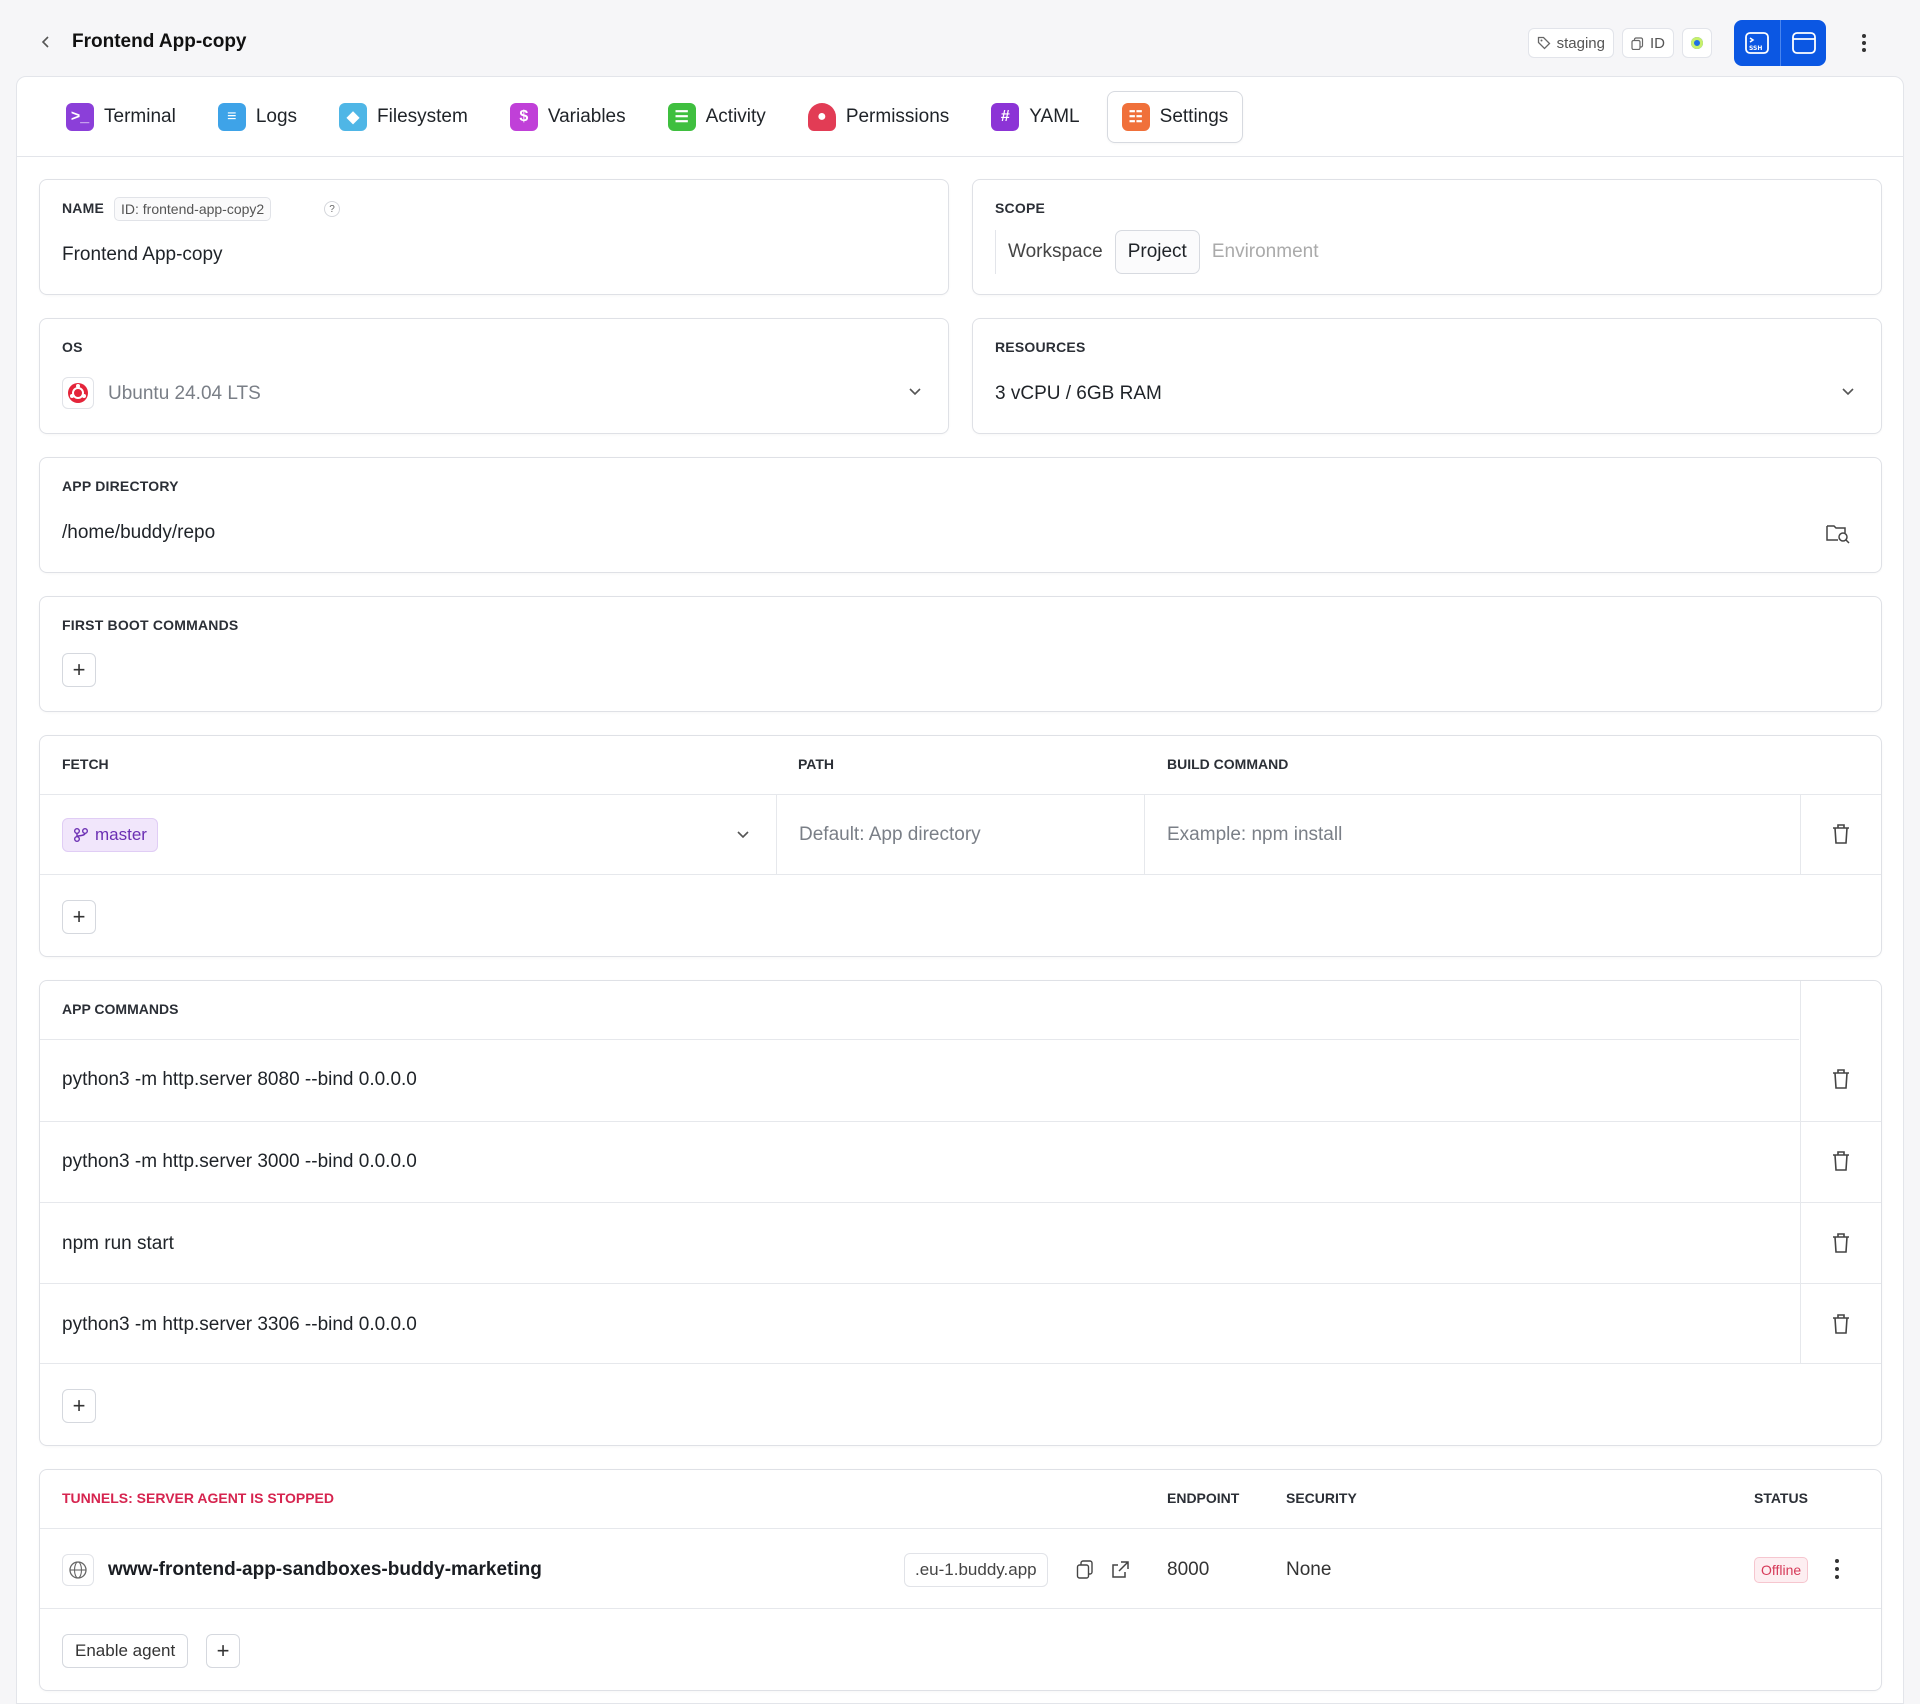 The height and width of the screenshot is (1704, 1920). Describe the element at coordinates (231, 116) in the screenshot. I see `logs-icon: ≡` at that location.